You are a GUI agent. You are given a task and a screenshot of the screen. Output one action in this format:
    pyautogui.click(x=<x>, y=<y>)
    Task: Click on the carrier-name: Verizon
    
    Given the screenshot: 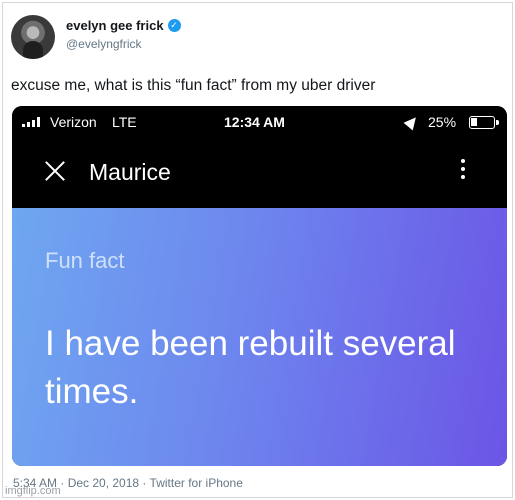 What is the action you would take?
    pyautogui.click(x=73, y=122)
    